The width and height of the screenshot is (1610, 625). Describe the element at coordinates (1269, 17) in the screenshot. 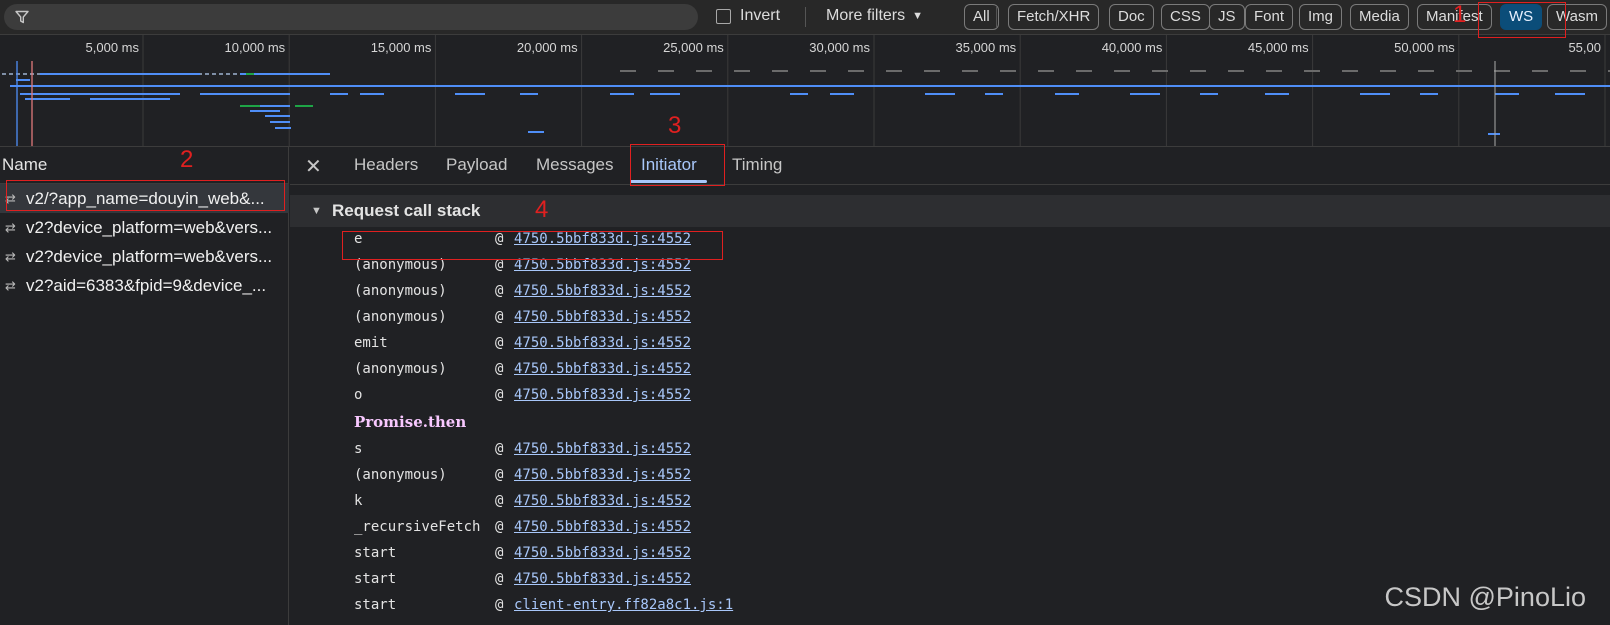

I see `type-filter-font: Font` at that location.